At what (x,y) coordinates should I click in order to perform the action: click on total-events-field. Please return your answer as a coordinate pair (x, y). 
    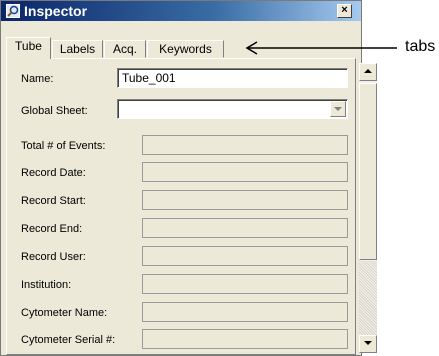
    Looking at the image, I should click on (245, 145).